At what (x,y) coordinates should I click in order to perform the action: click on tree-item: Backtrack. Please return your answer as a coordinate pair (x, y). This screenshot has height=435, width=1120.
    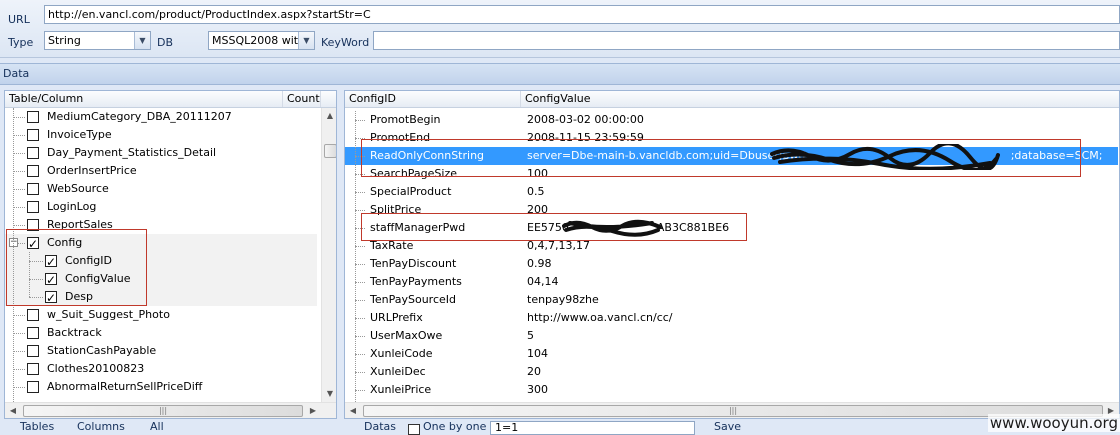
    Looking at the image, I should click on (161, 333).